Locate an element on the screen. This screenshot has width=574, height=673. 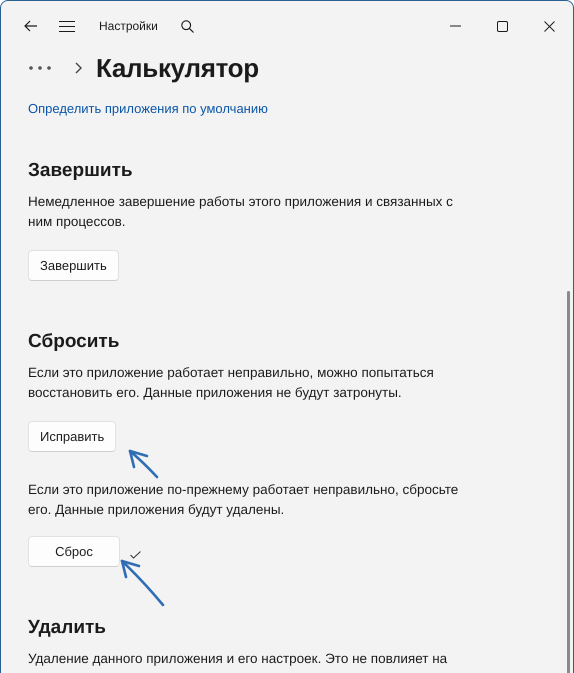
page-title: Калькулятор is located at coordinates (177, 68).